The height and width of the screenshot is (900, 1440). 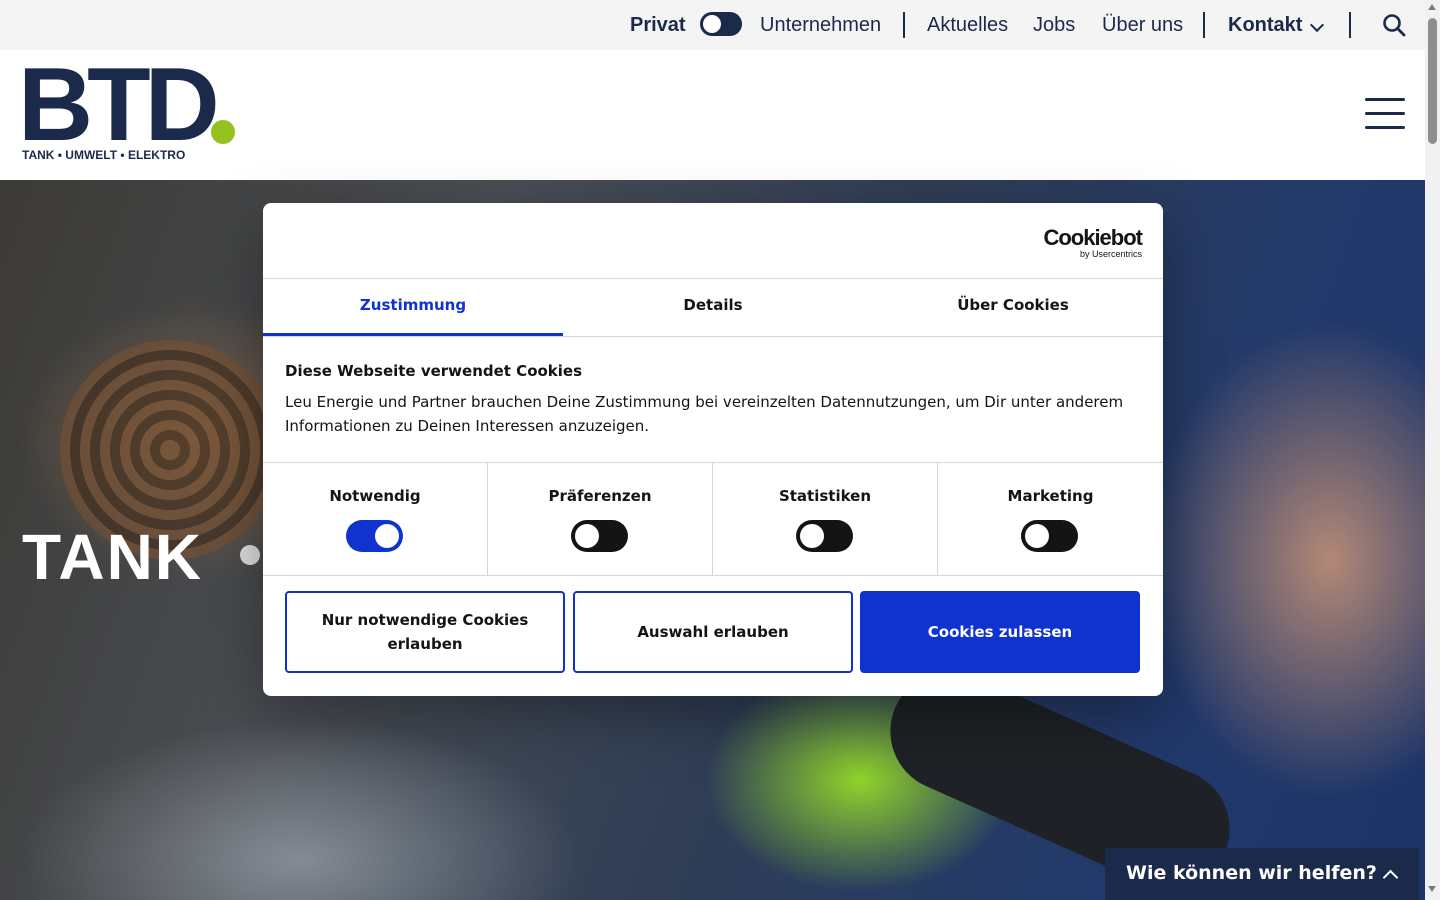 I want to click on cookiebot-logo: Cookiebot by Usercentrics, so click(x=1090, y=242).